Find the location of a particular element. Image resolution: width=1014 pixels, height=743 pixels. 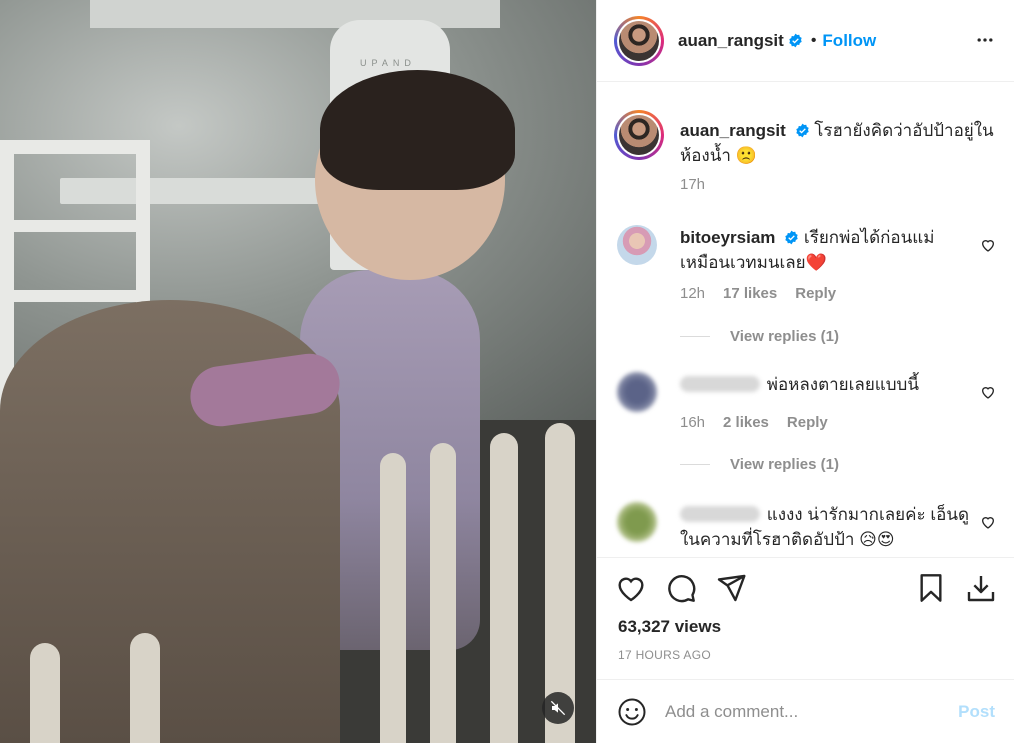

commenter-username: bitoeyrsiam is located at coordinates (727, 237).